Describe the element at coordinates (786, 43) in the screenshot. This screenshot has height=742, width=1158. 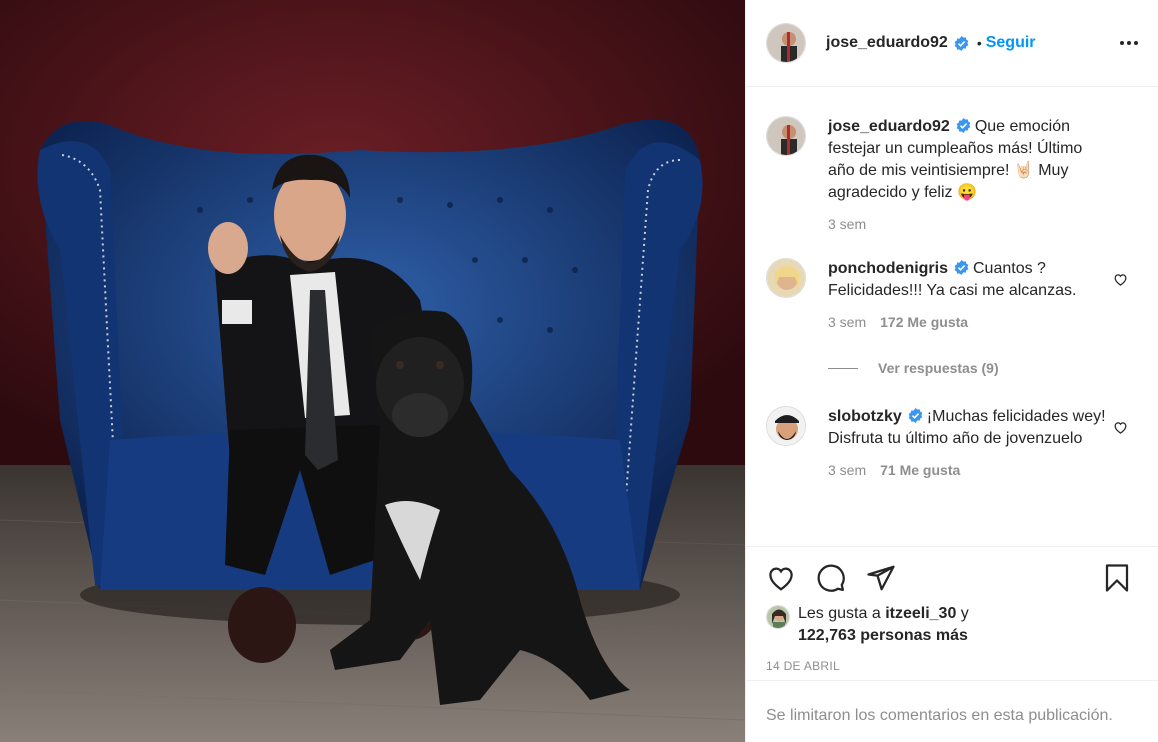
I see `author-avatar` at that location.